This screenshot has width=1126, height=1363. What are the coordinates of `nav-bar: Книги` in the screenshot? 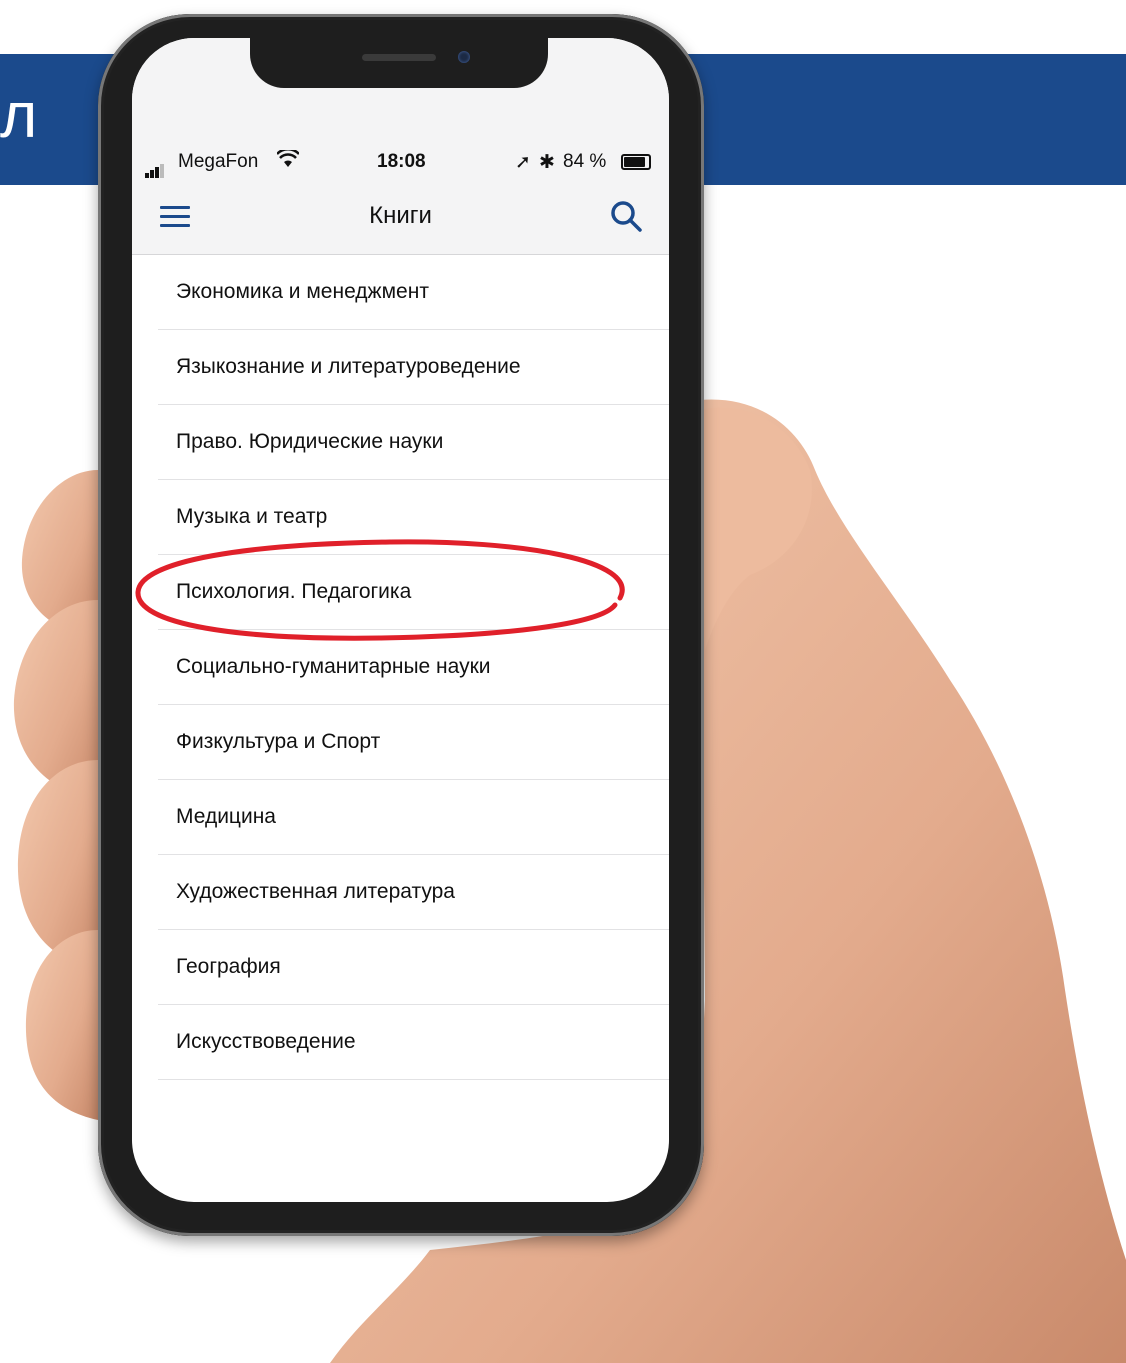 It's located at (400, 218).